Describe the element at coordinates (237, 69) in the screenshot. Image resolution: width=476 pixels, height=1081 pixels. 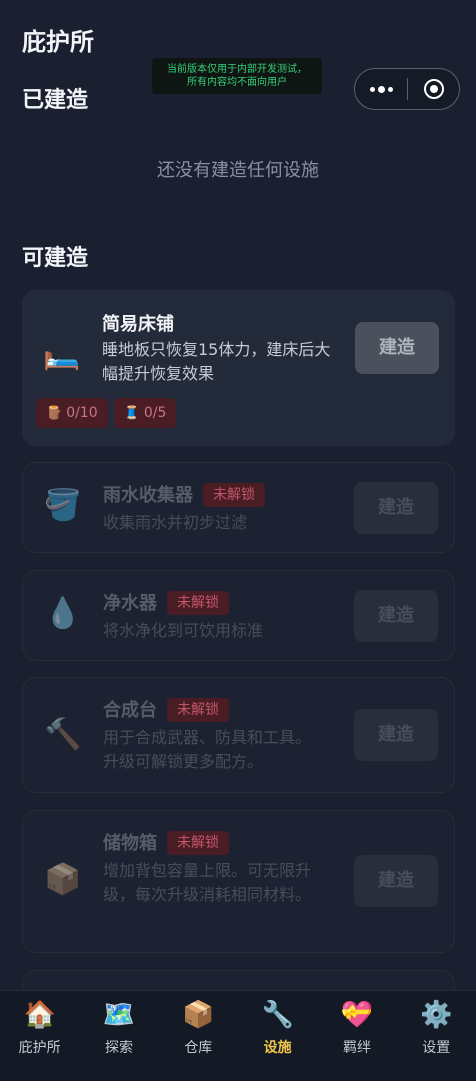
I see `dev-notice-line1: 当前版本仅用于内部开发测试，` at that location.